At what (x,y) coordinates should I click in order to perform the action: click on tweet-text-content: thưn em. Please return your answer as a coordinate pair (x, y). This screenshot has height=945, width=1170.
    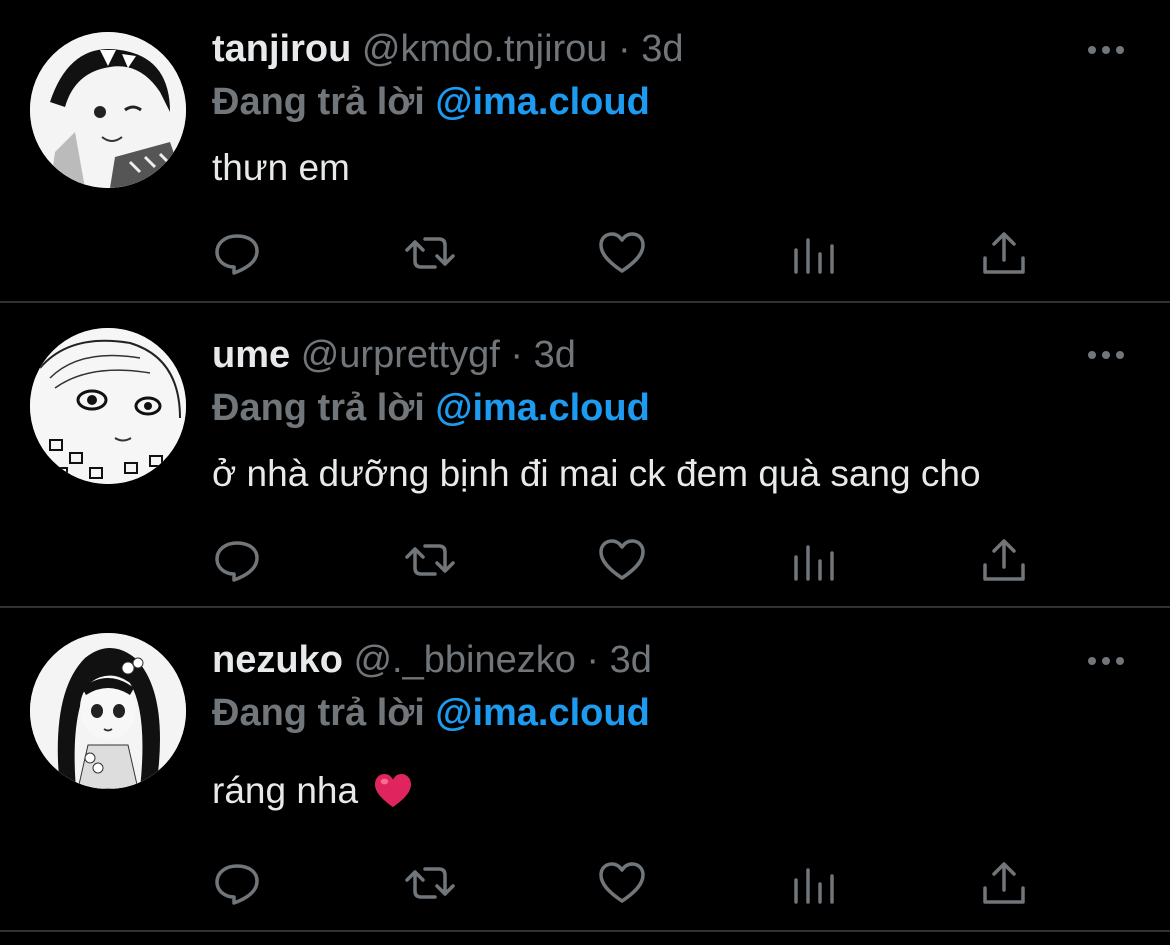
    Looking at the image, I should click on (281, 167).